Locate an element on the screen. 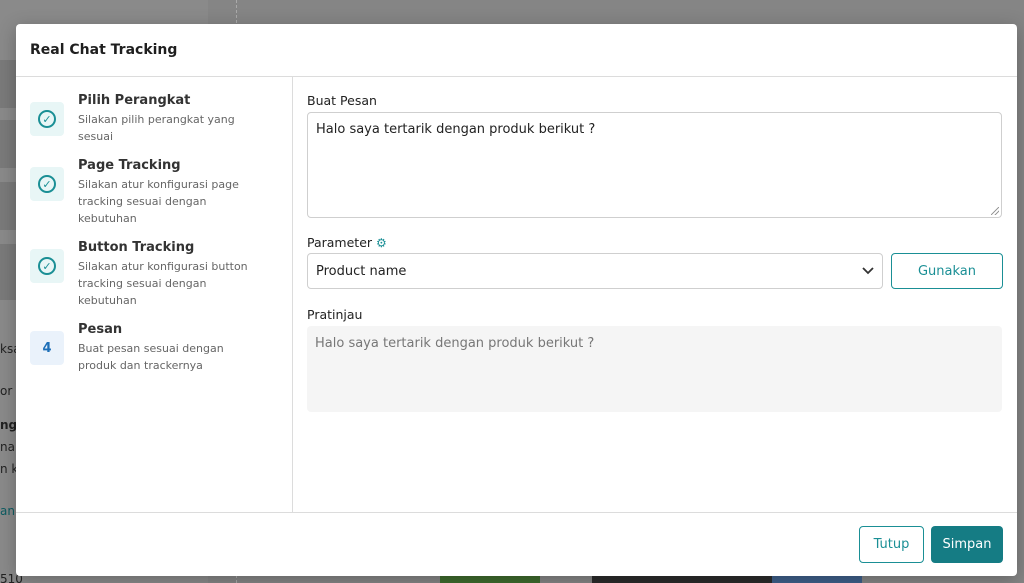  message-label: Buat Pesan is located at coordinates (342, 100).